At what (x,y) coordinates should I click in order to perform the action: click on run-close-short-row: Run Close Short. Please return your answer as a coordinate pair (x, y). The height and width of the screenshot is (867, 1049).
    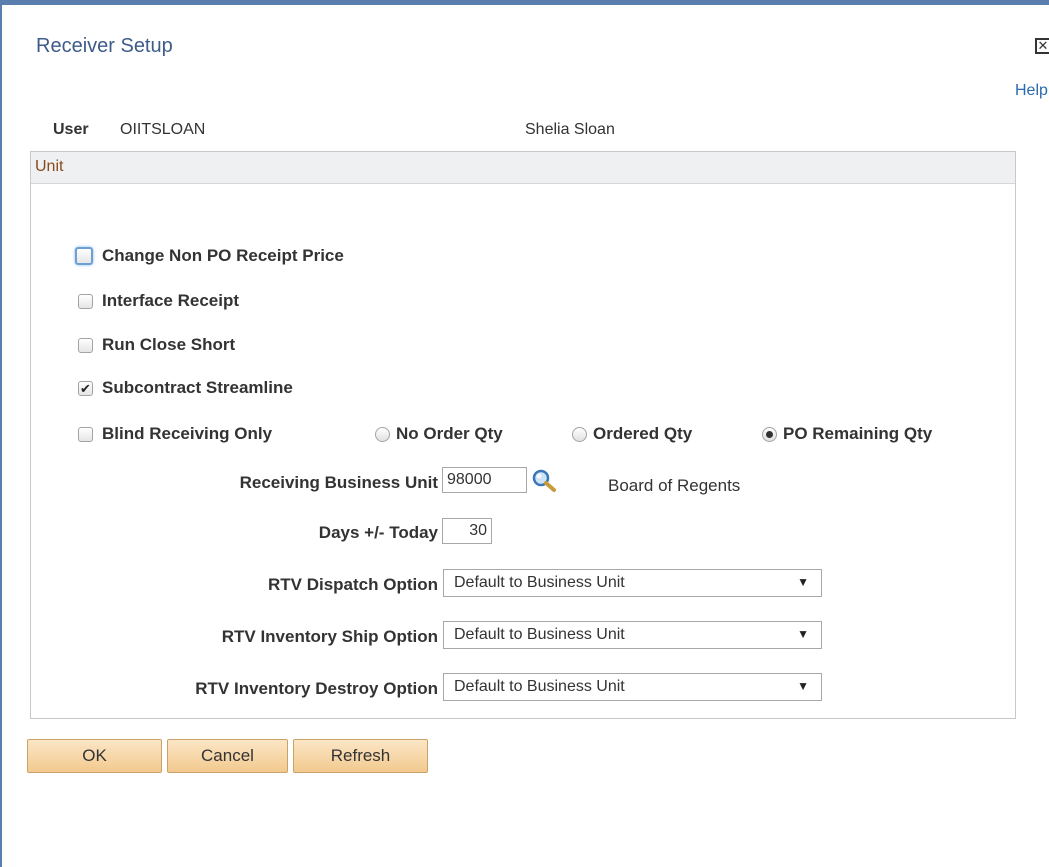
    Looking at the image, I should click on (156, 345).